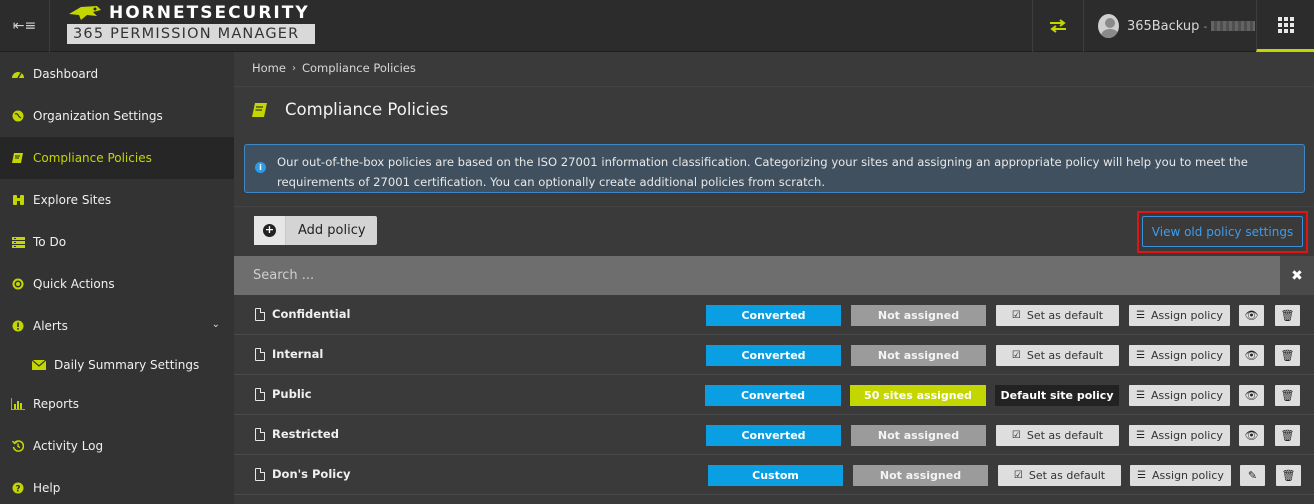 The height and width of the screenshot is (504, 1314). What do you see at coordinates (1057, 395) in the screenshot?
I see `default-policy-badge: Default site policy` at bounding box center [1057, 395].